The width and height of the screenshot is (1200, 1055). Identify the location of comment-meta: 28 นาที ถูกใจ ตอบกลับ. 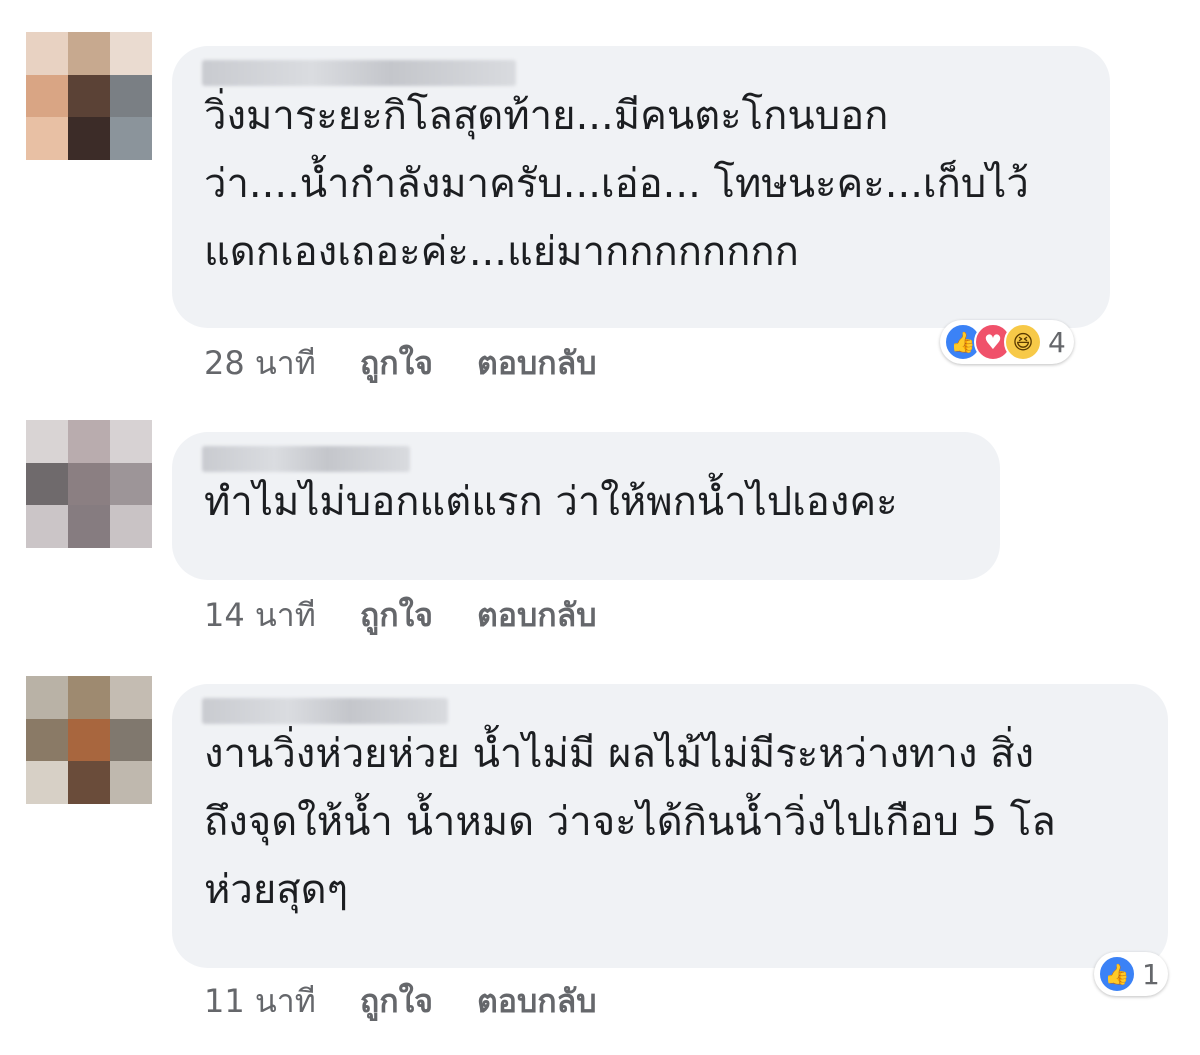
(400, 363).